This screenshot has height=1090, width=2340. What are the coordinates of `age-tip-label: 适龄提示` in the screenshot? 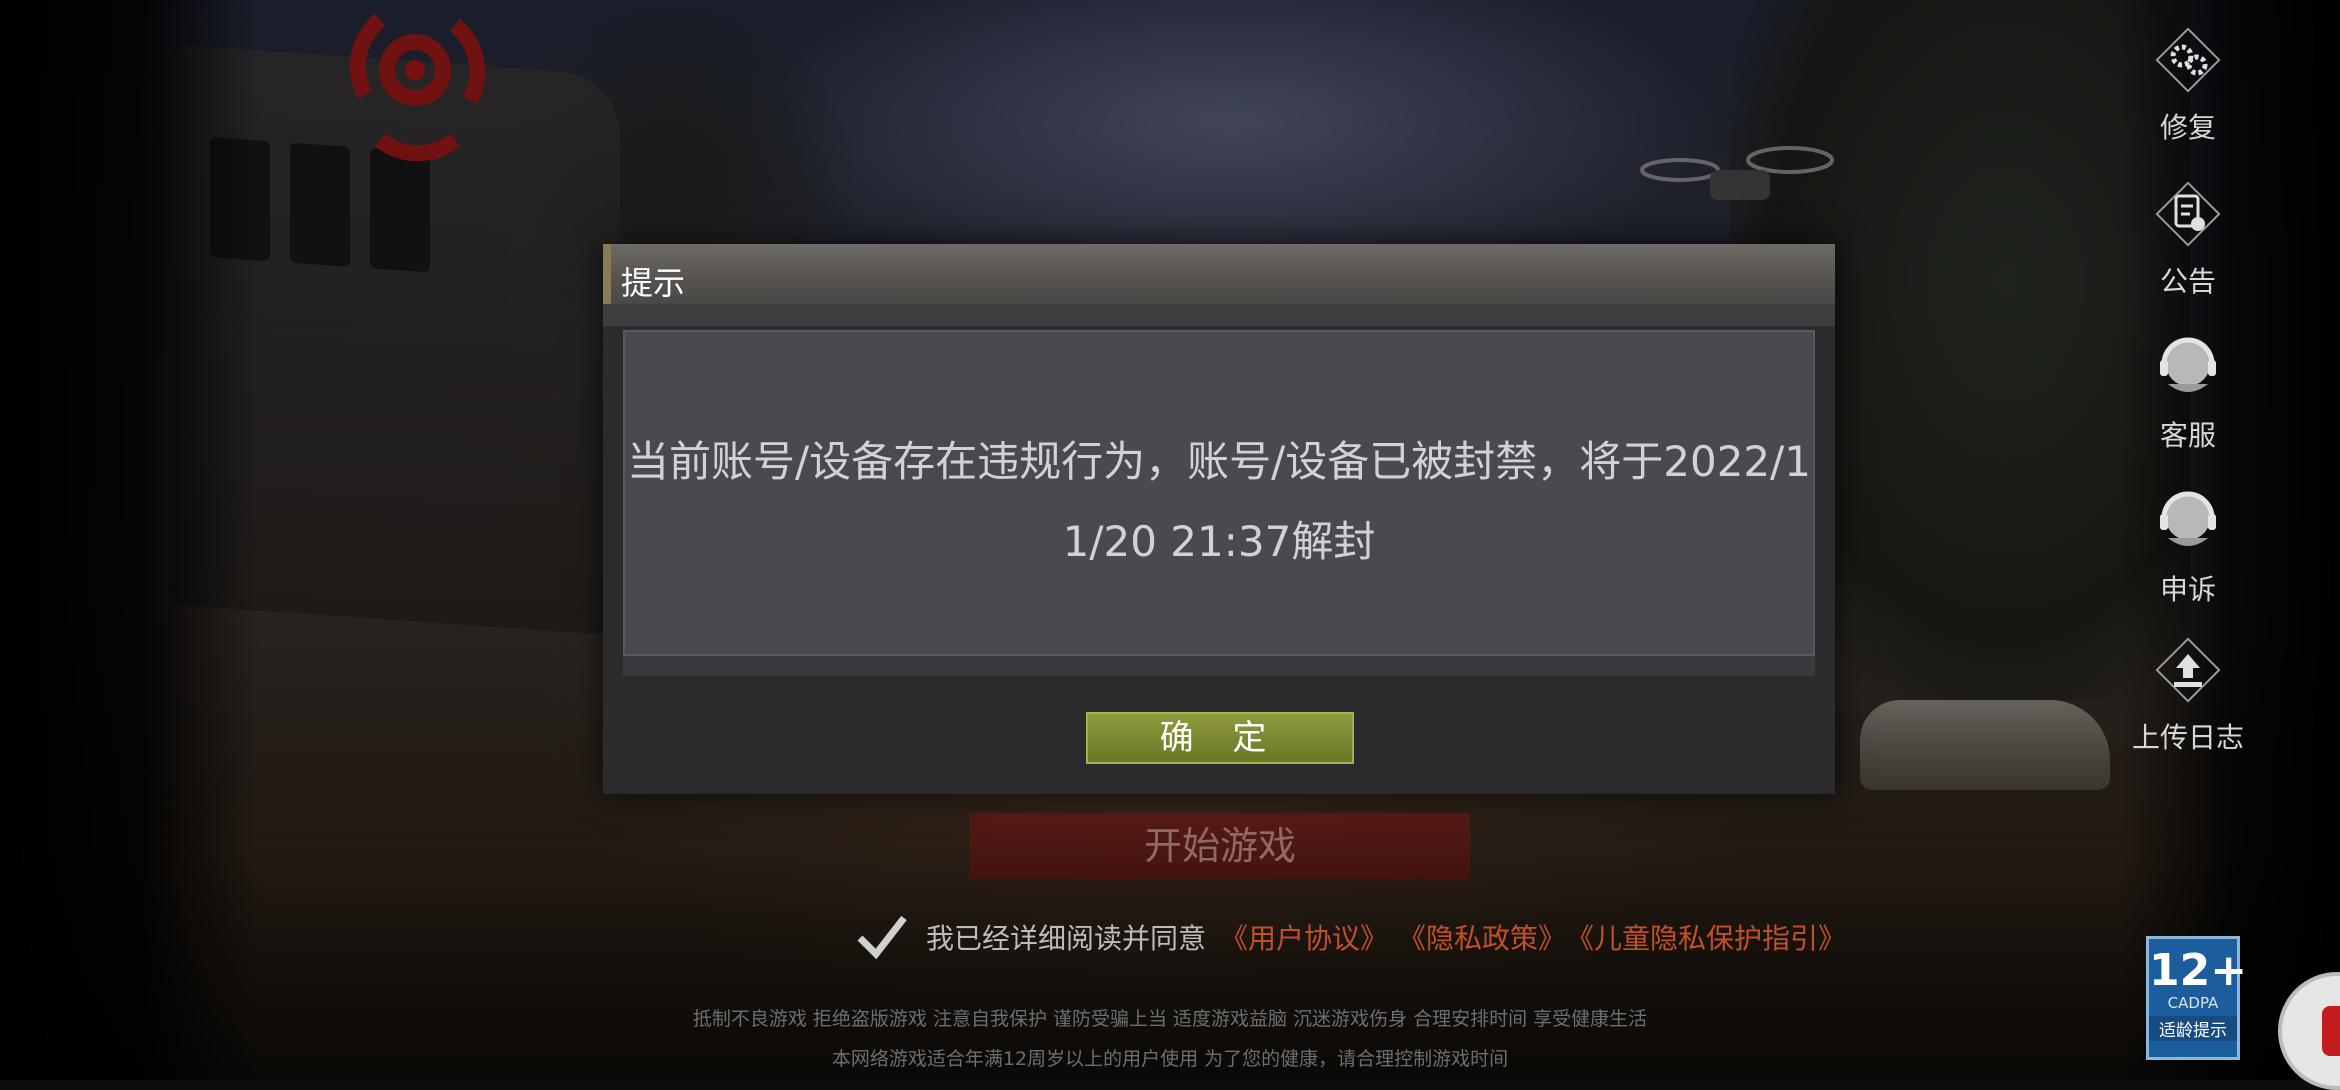 It's located at (2193, 1028).